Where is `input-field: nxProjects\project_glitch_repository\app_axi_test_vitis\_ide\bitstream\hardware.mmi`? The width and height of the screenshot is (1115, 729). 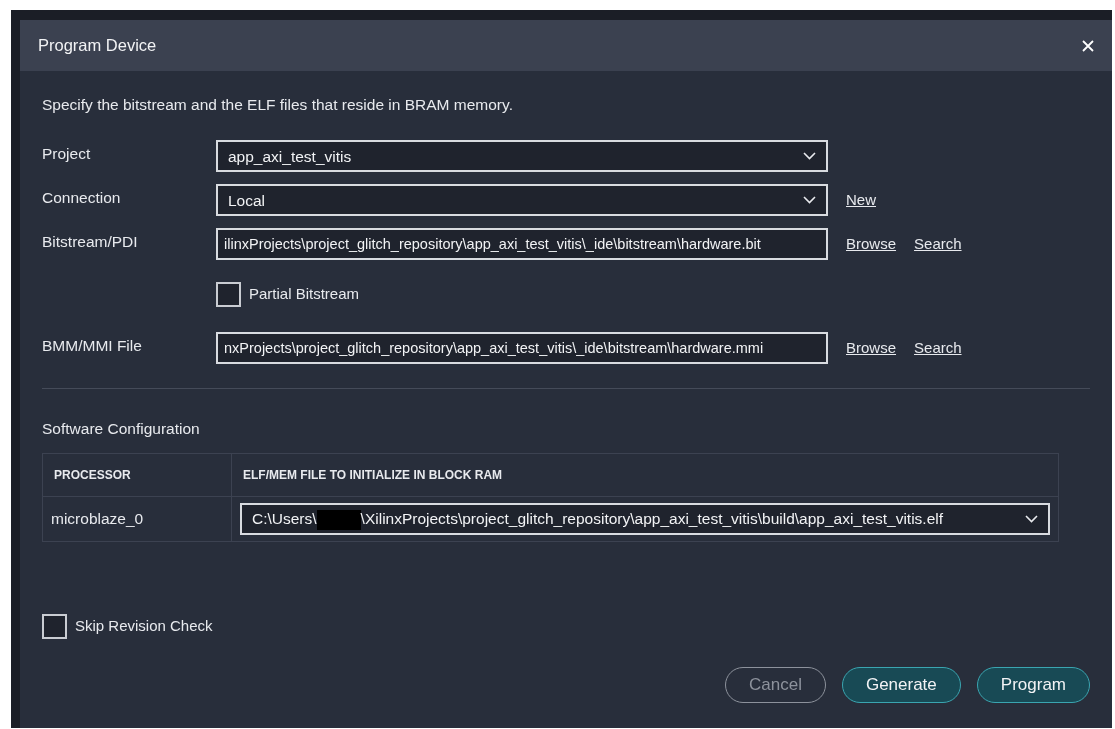
input-field: nxProjects\project_glitch_repository\app_axi_test_vitis\_ide\bitstream\hardware.mmi is located at coordinates (522, 348).